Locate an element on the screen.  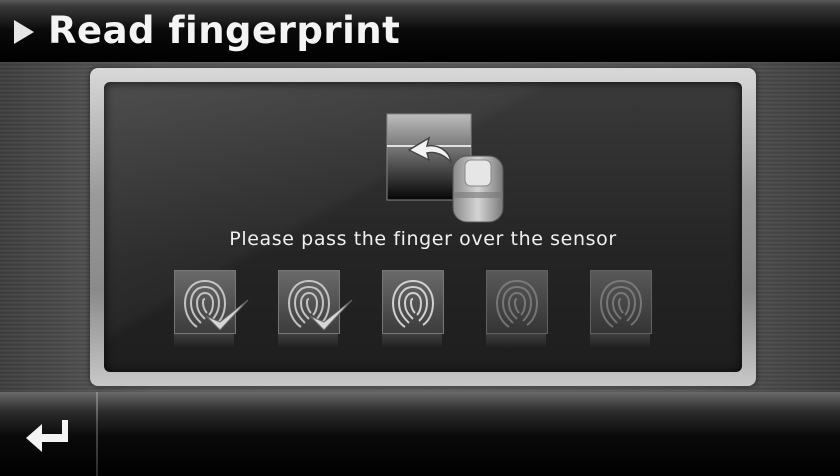
return-arrow-icon is located at coordinates (47, 436).